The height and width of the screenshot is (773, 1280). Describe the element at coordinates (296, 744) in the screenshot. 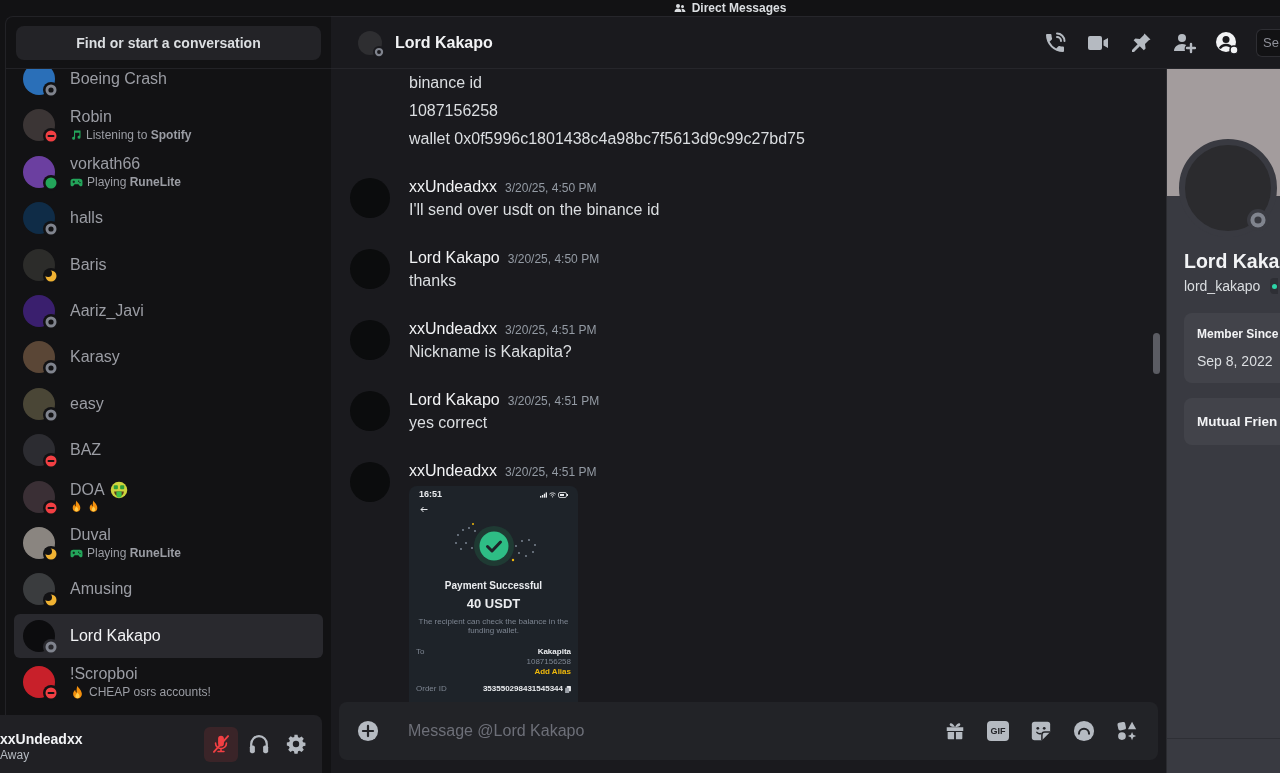

I see `settings-gear-icon` at that location.